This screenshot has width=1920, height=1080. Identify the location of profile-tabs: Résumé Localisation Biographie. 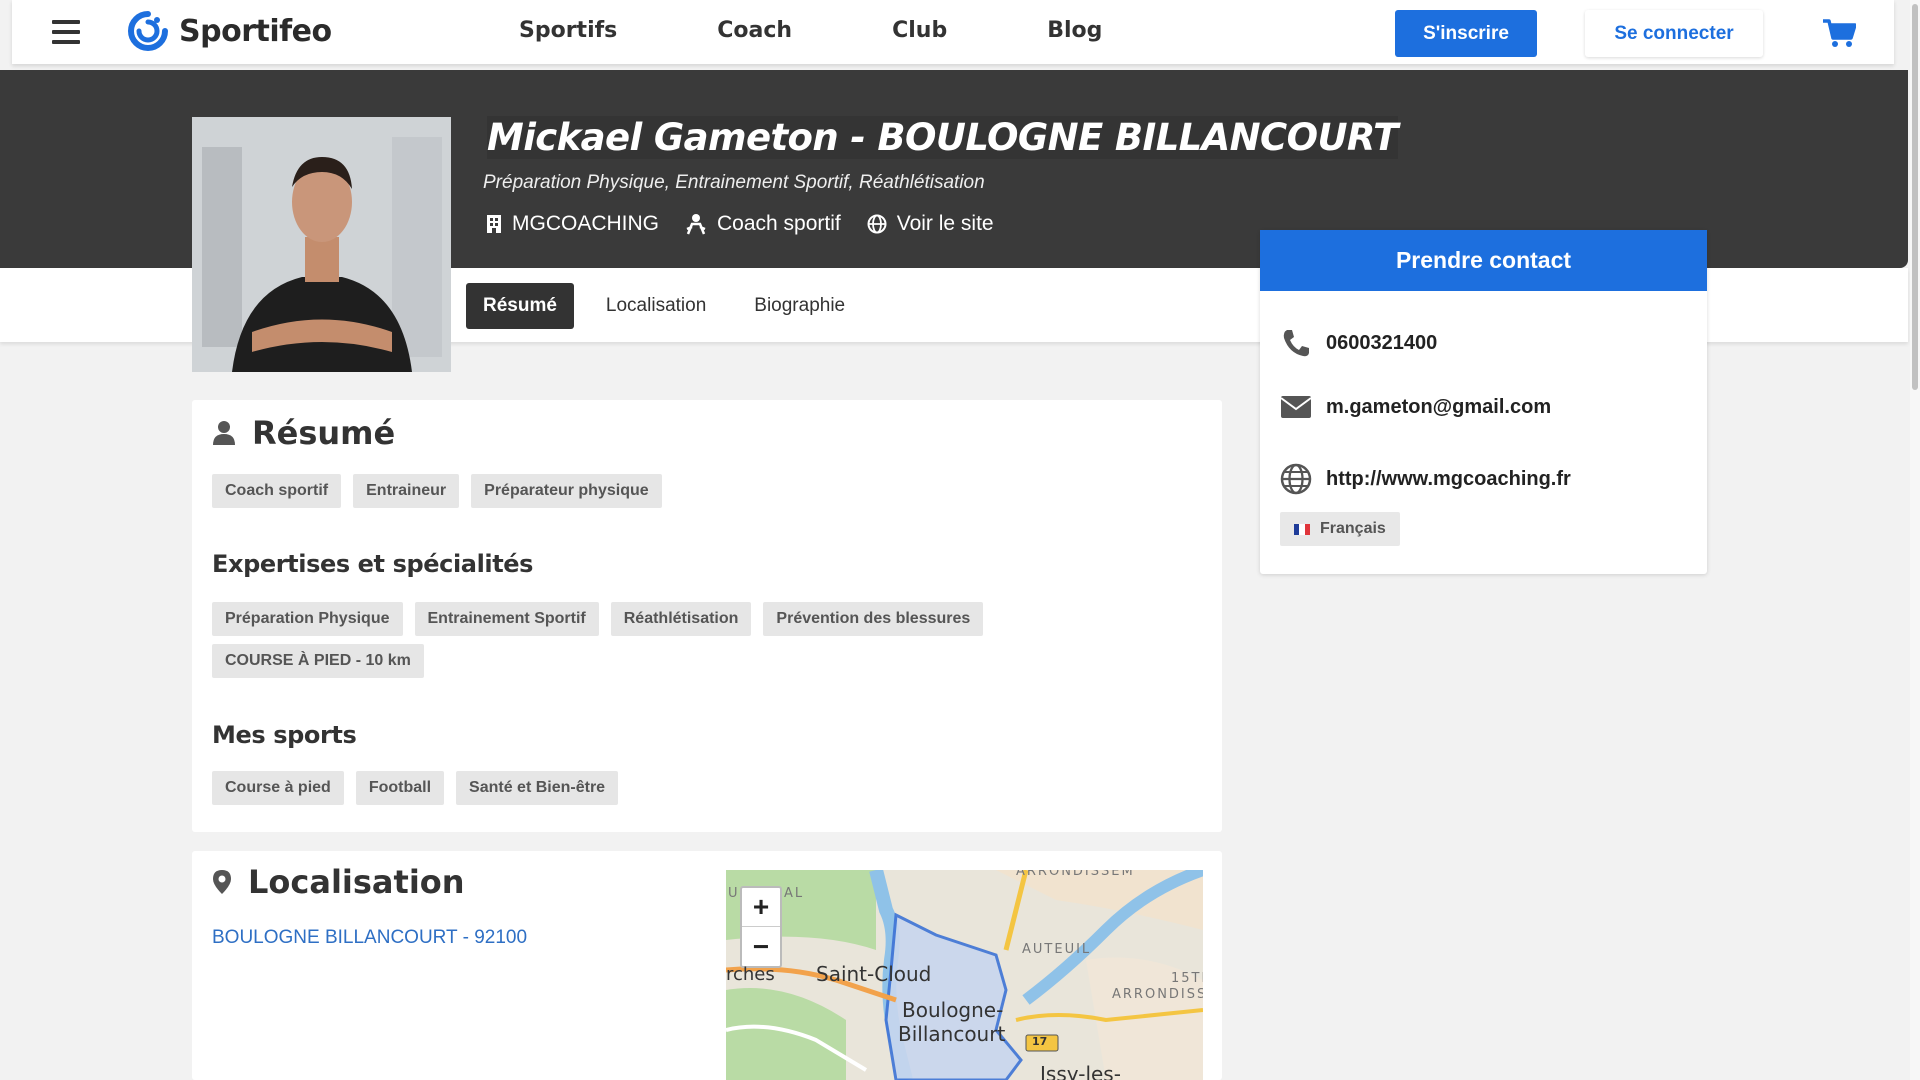
(667, 306).